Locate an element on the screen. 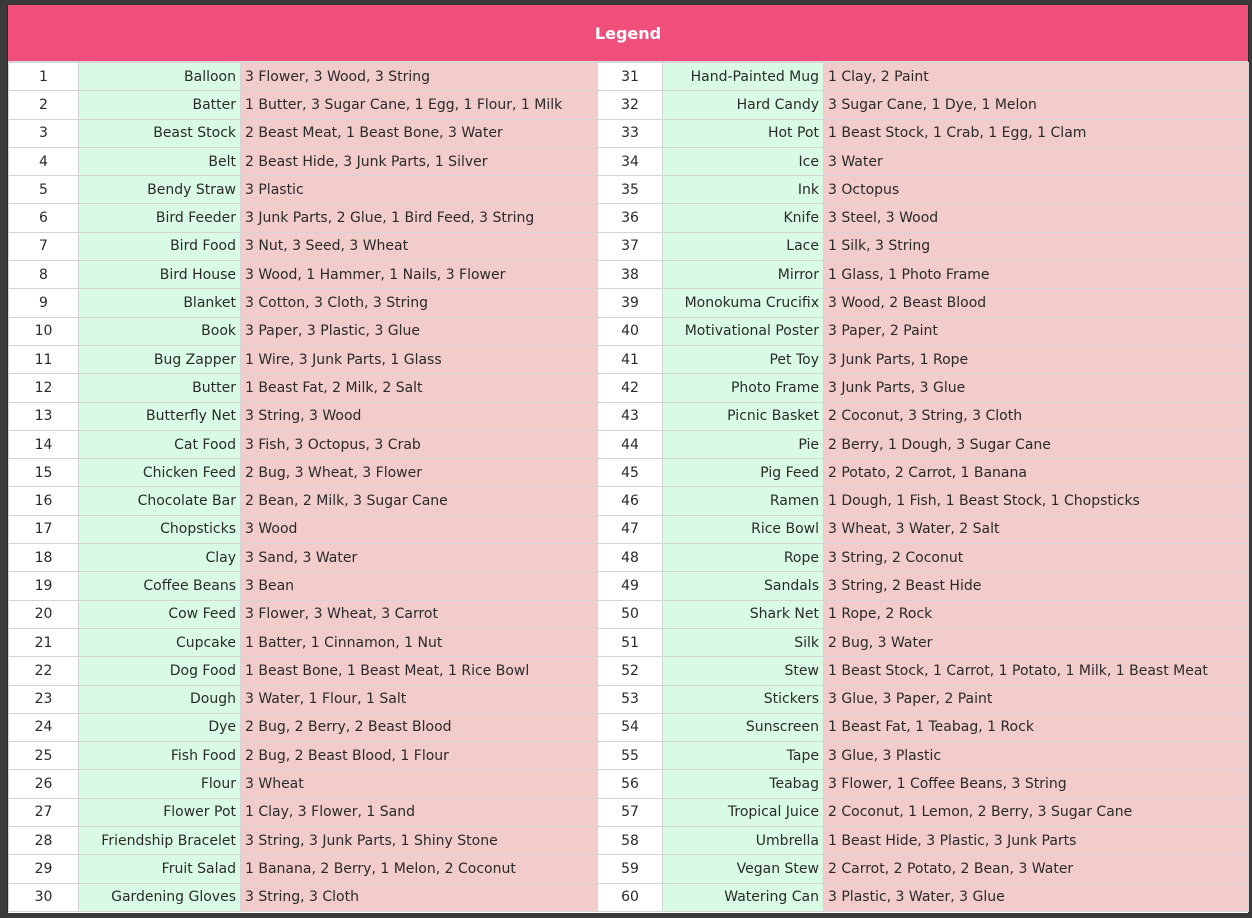  recipe-item-cell: Ink is located at coordinates (743, 190).